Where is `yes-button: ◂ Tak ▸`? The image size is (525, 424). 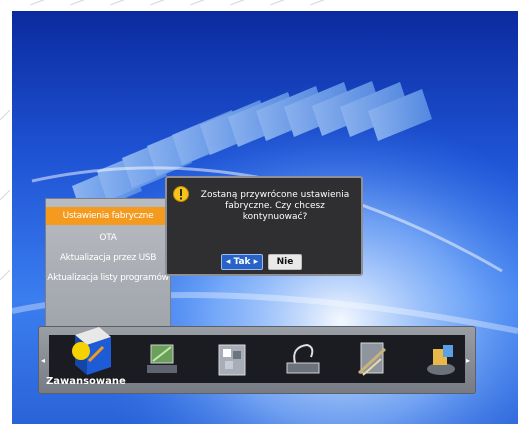 yes-button: ◂ Tak ▸ is located at coordinates (242, 262).